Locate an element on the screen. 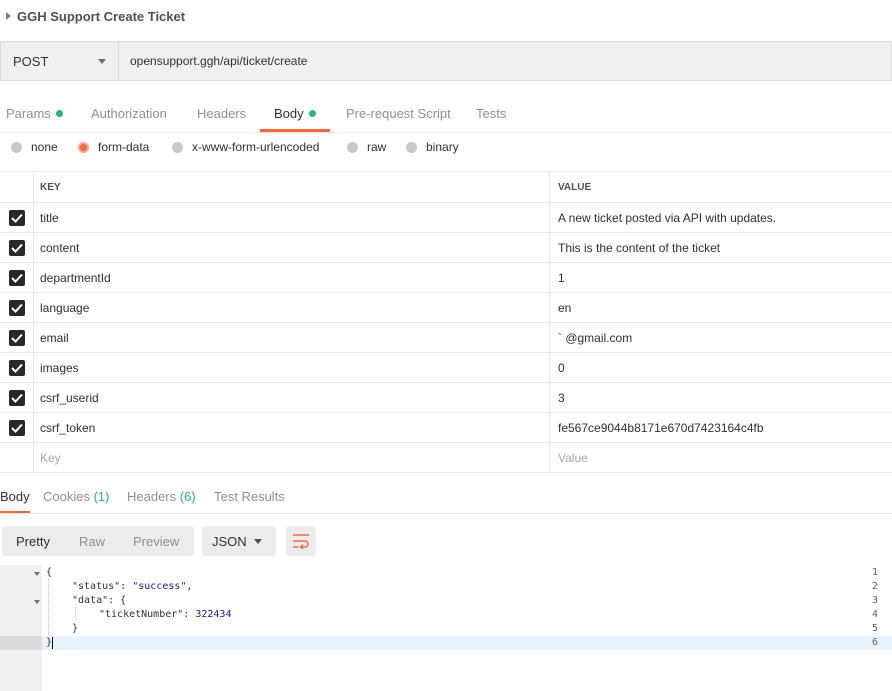 The height and width of the screenshot is (691, 892). url-input: opensupport.ggh/api/ticket/create is located at coordinates (505, 61).